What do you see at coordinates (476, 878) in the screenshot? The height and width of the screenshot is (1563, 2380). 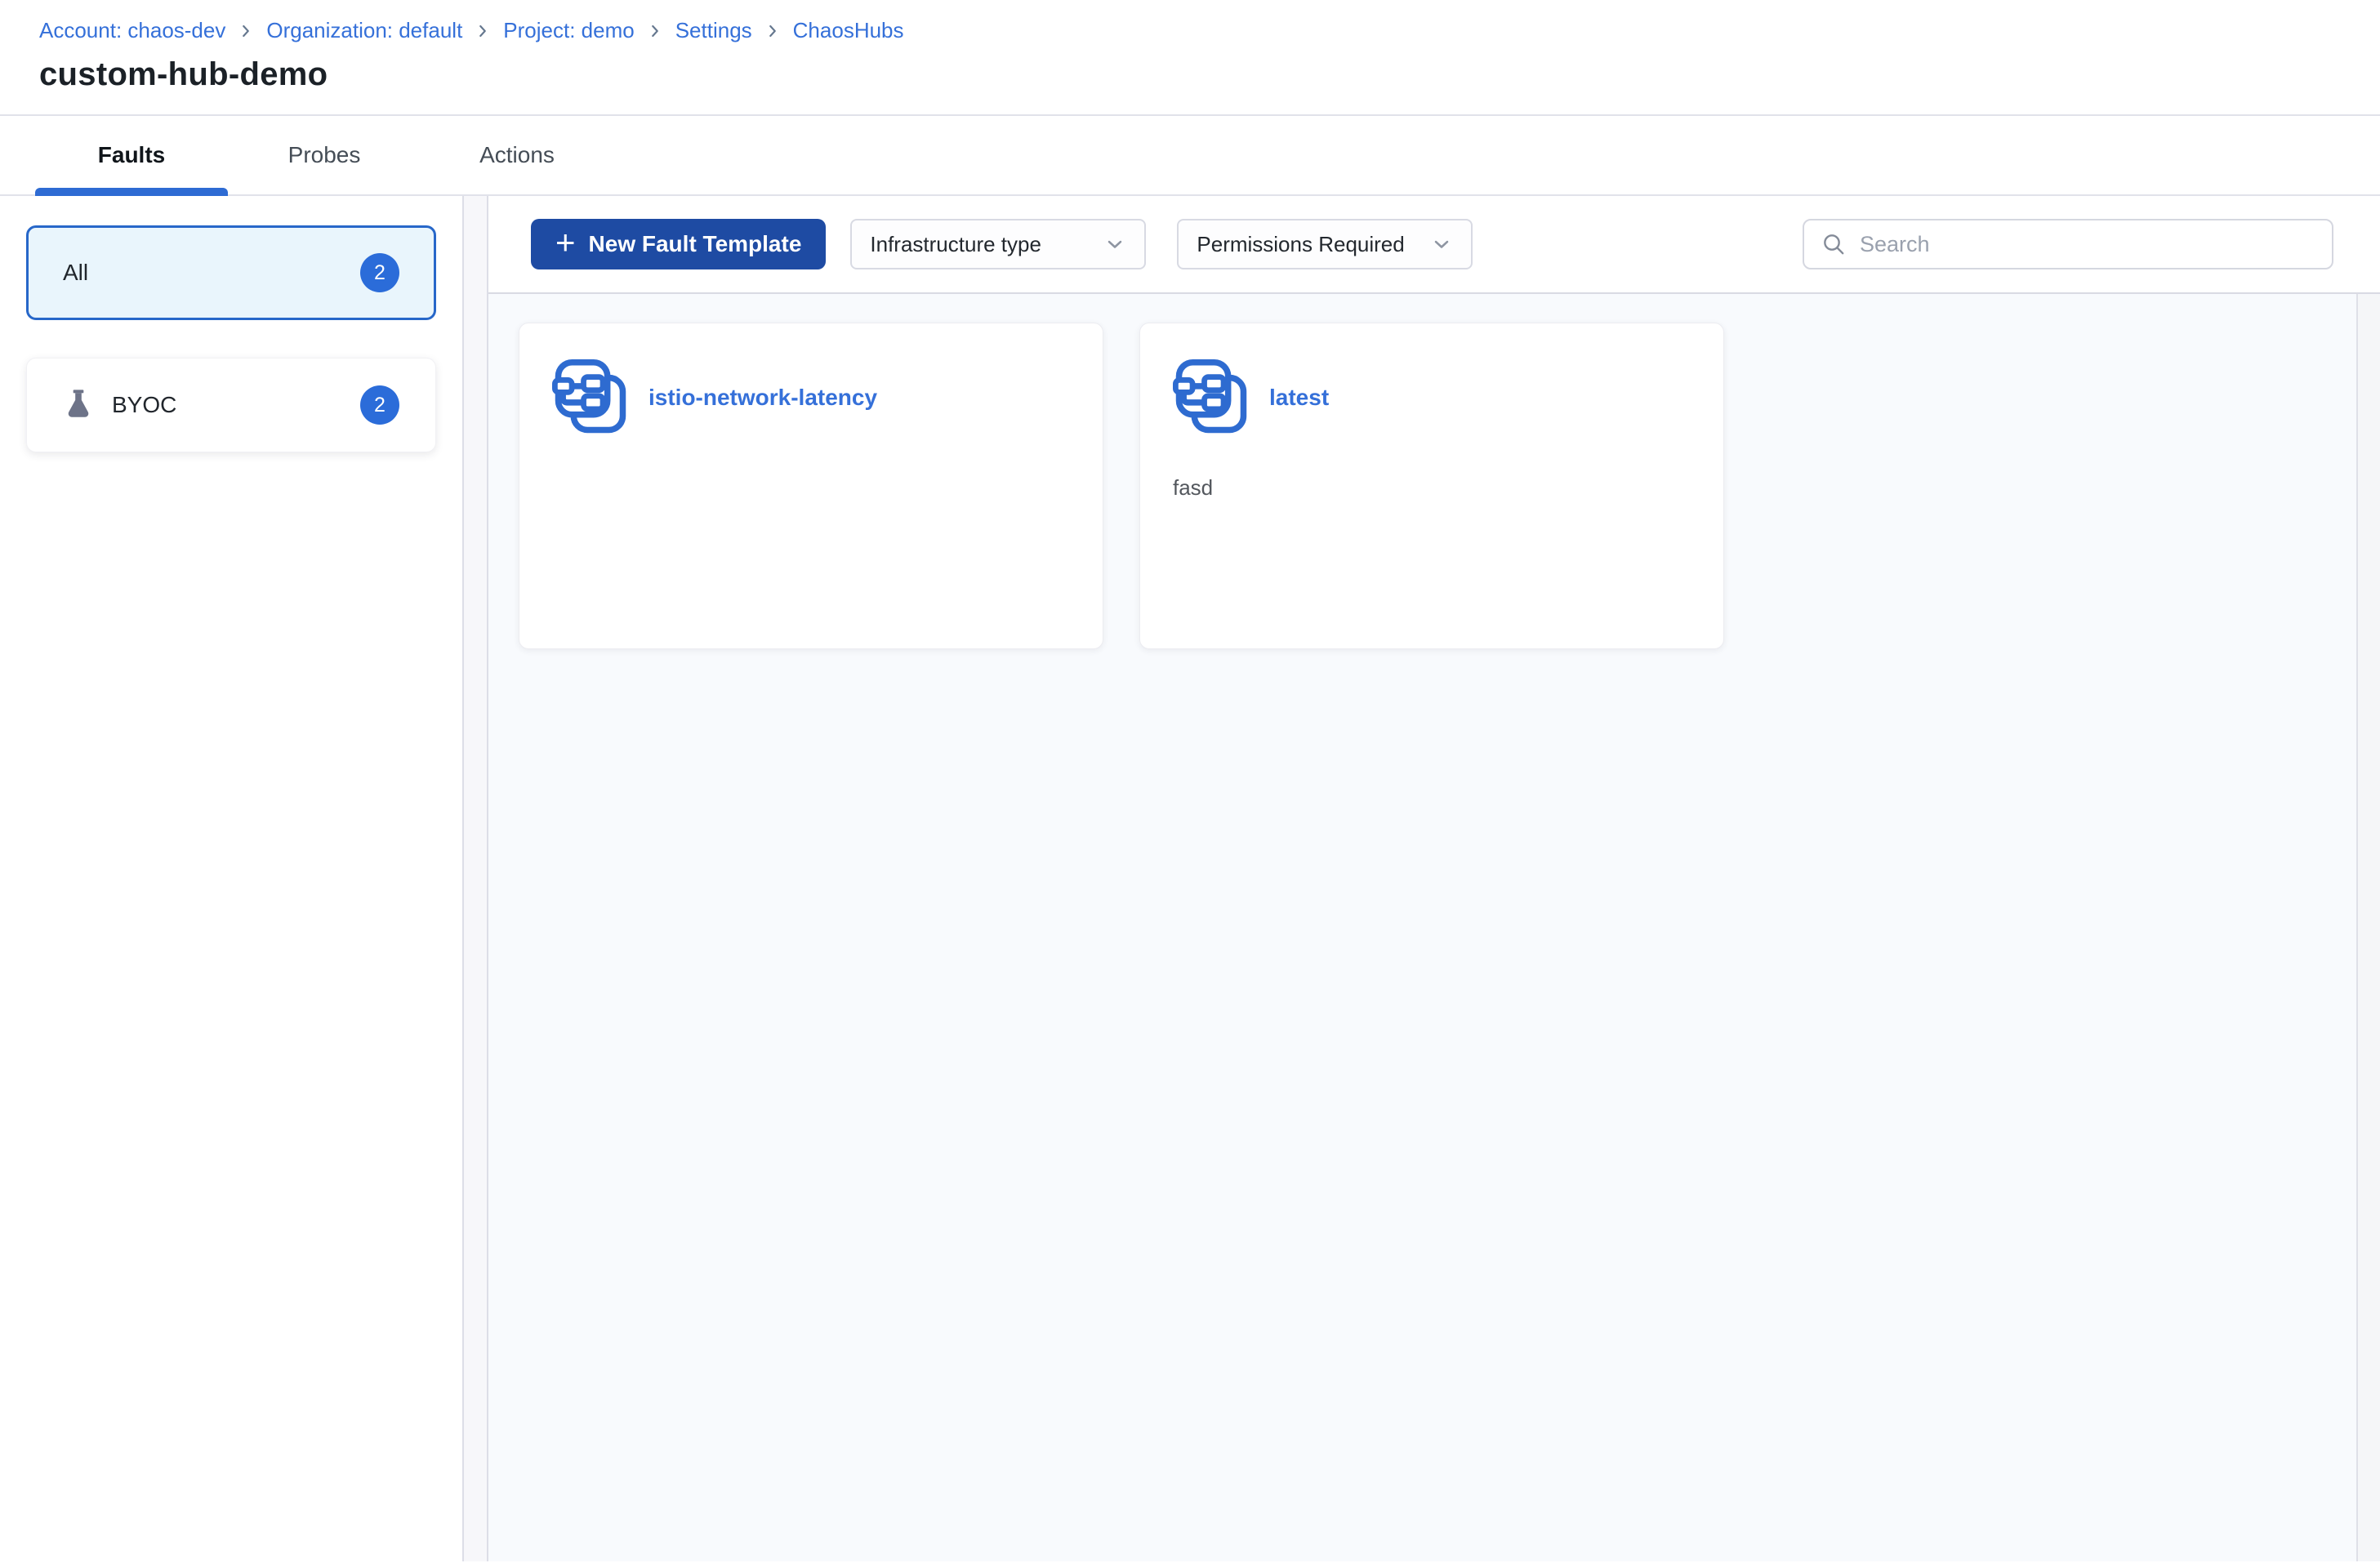 I see `sidebar-resizer` at bounding box center [476, 878].